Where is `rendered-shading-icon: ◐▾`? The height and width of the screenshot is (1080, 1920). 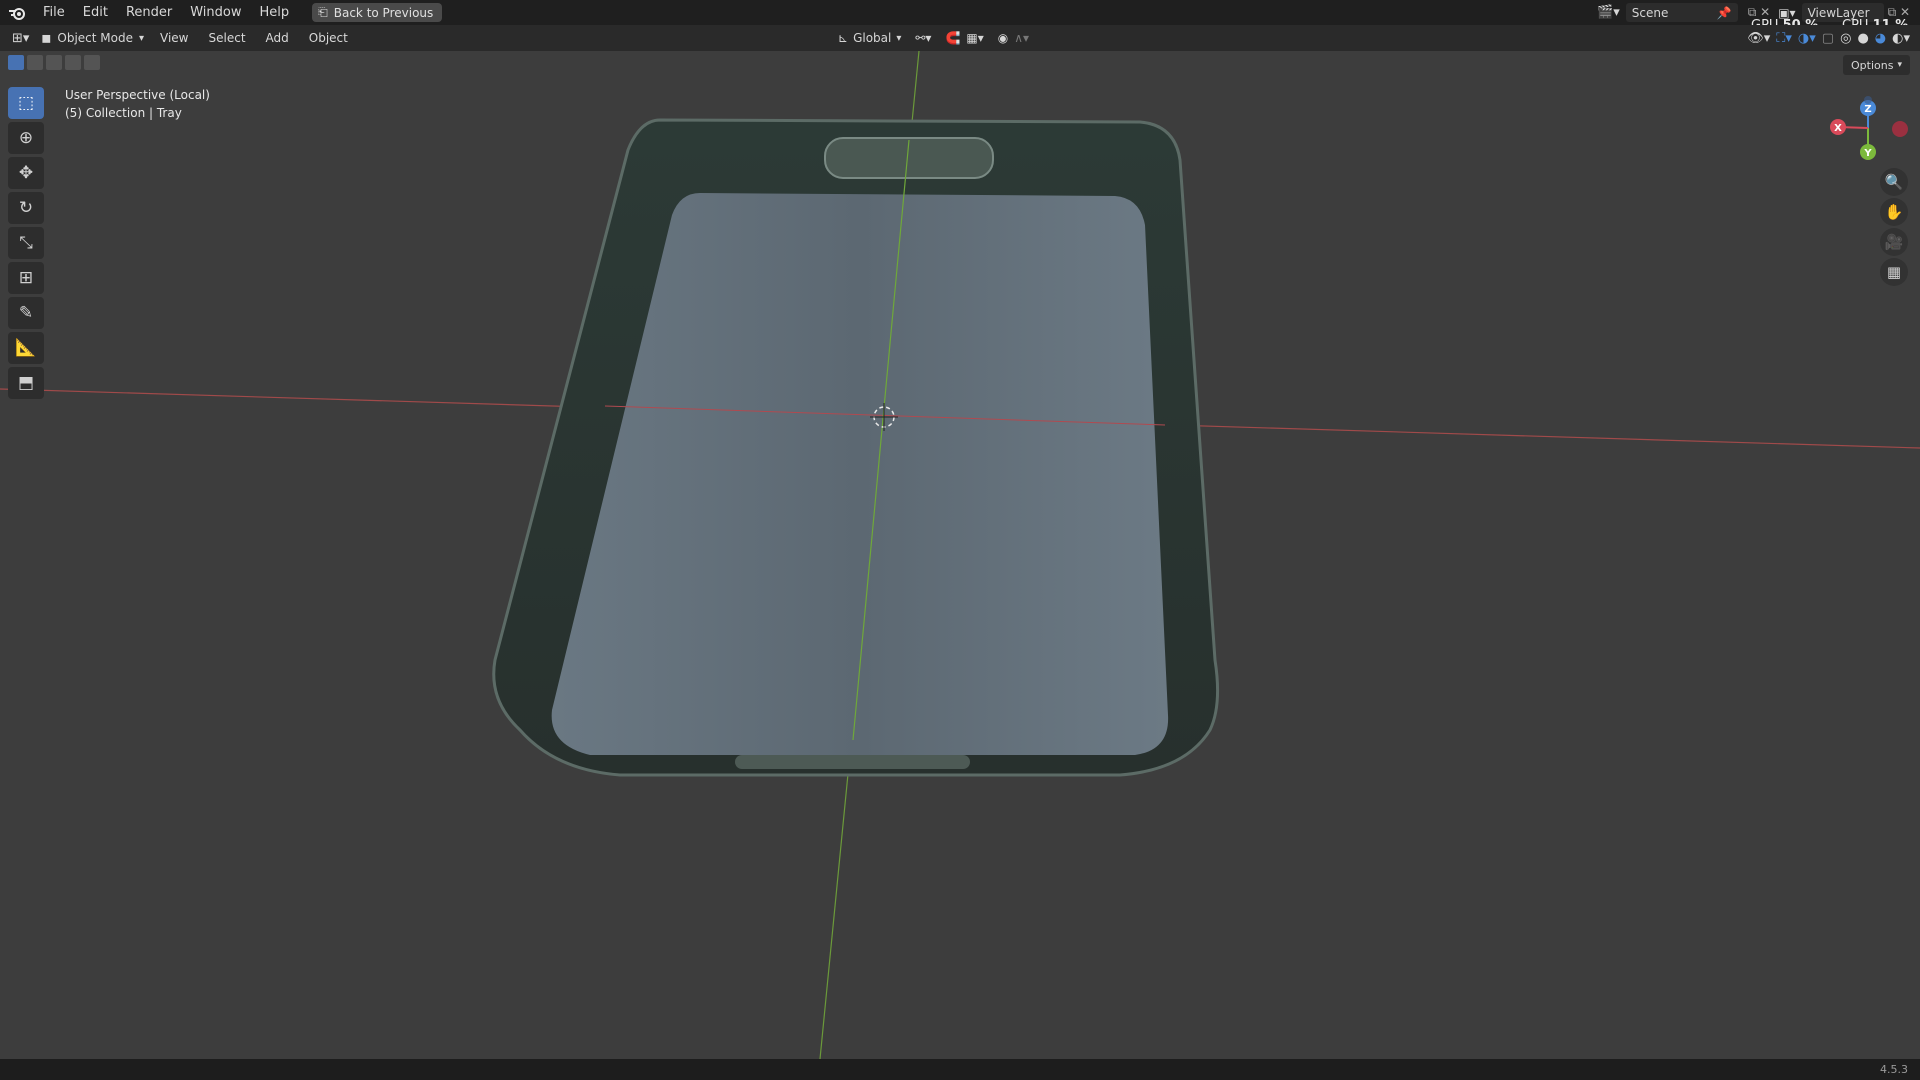 rendered-shading-icon: ◐▾ is located at coordinates (1901, 38).